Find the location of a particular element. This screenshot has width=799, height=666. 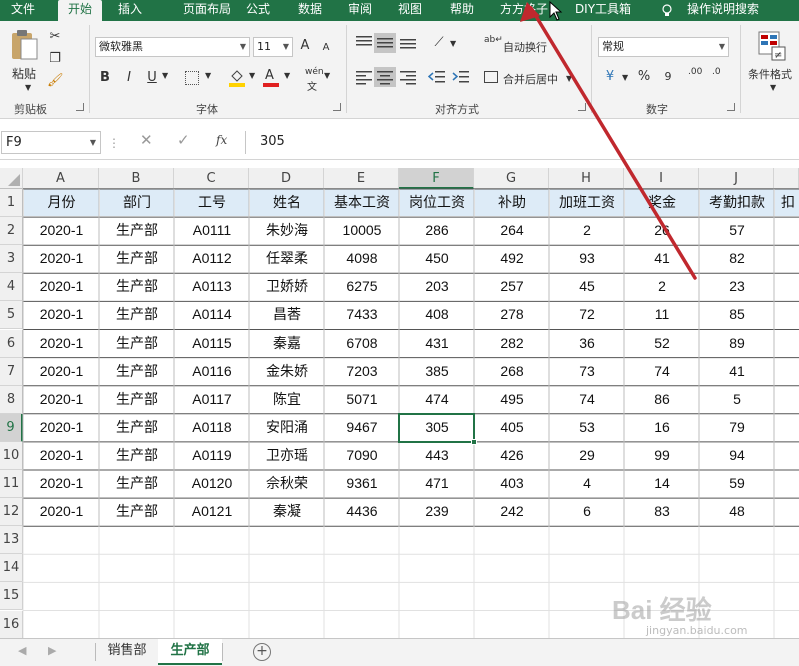

row-header-15: 15 is located at coordinates (11, 596).